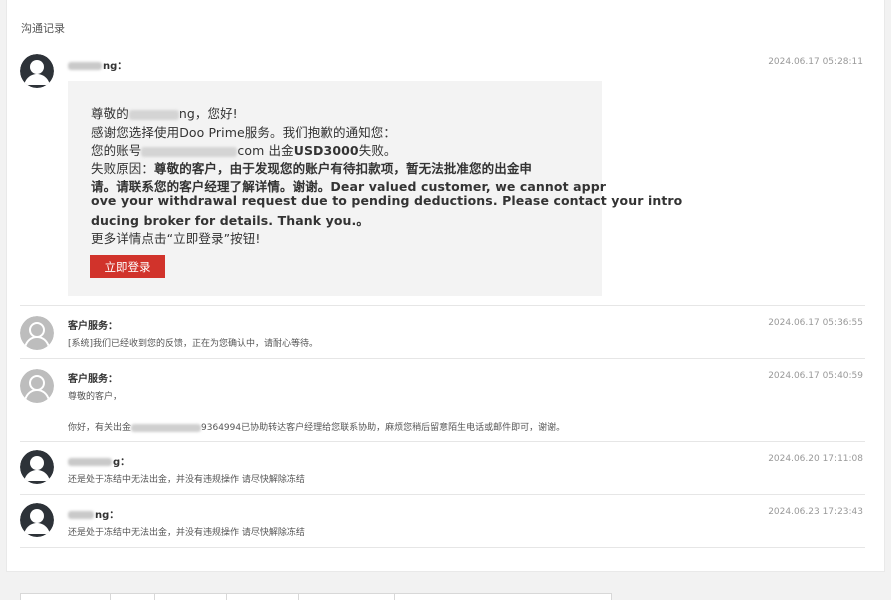 This screenshot has height=600, width=891. Describe the element at coordinates (166, 427) in the screenshot. I see `redacted-order` at that location.